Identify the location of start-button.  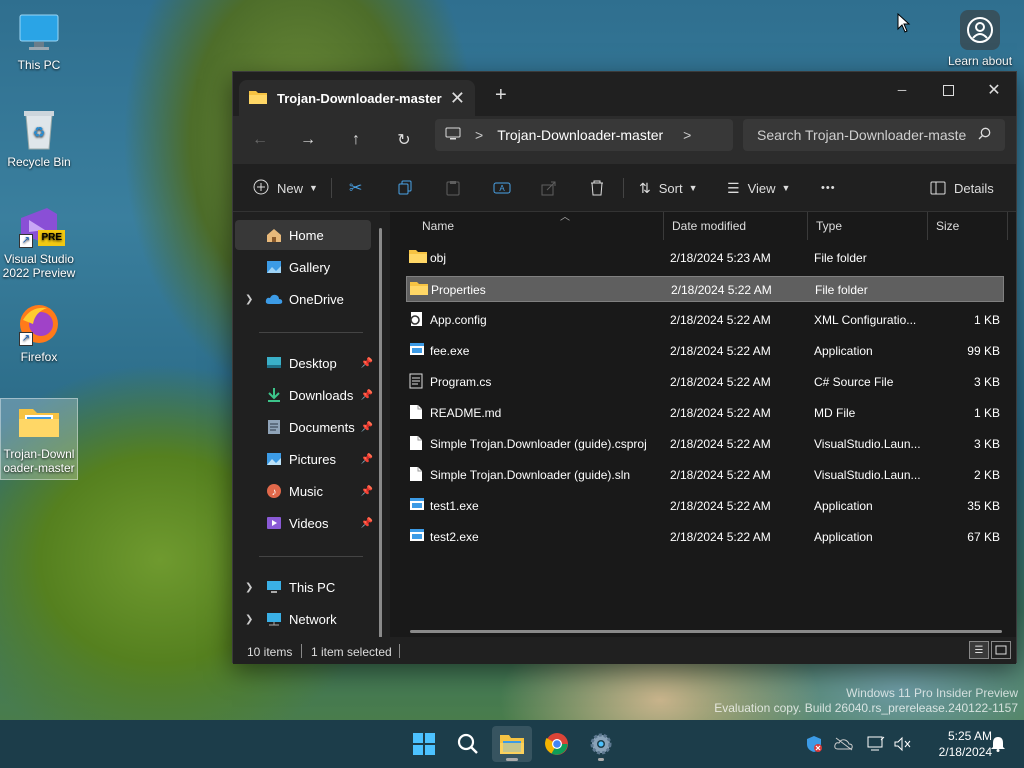
(424, 744).